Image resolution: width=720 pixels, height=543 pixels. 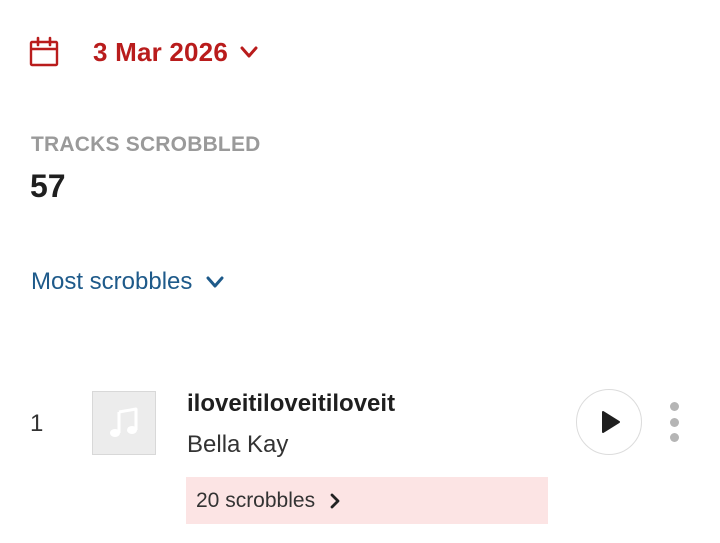 I want to click on sort-selector: Most scrobbles, so click(x=128, y=282).